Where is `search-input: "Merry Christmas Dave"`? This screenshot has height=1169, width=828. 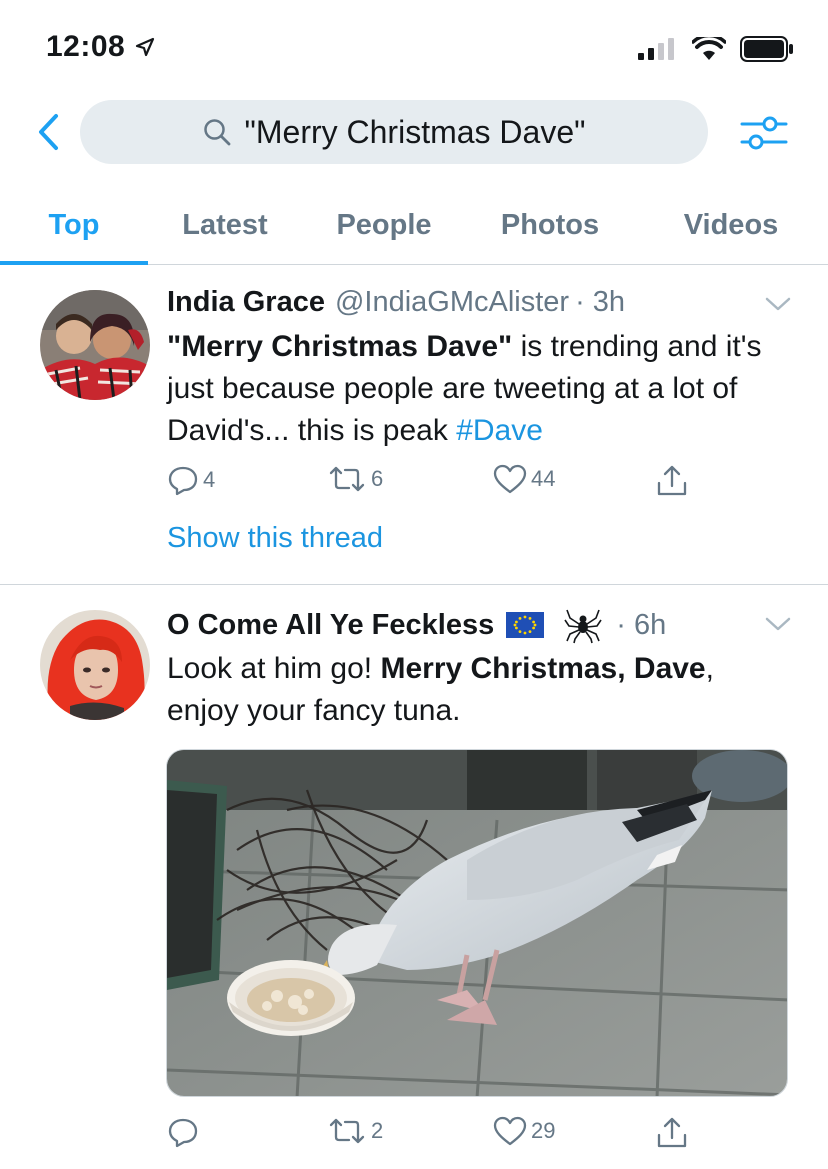
search-input: "Merry Christmas Dave" is located at coordinates (394, 132).